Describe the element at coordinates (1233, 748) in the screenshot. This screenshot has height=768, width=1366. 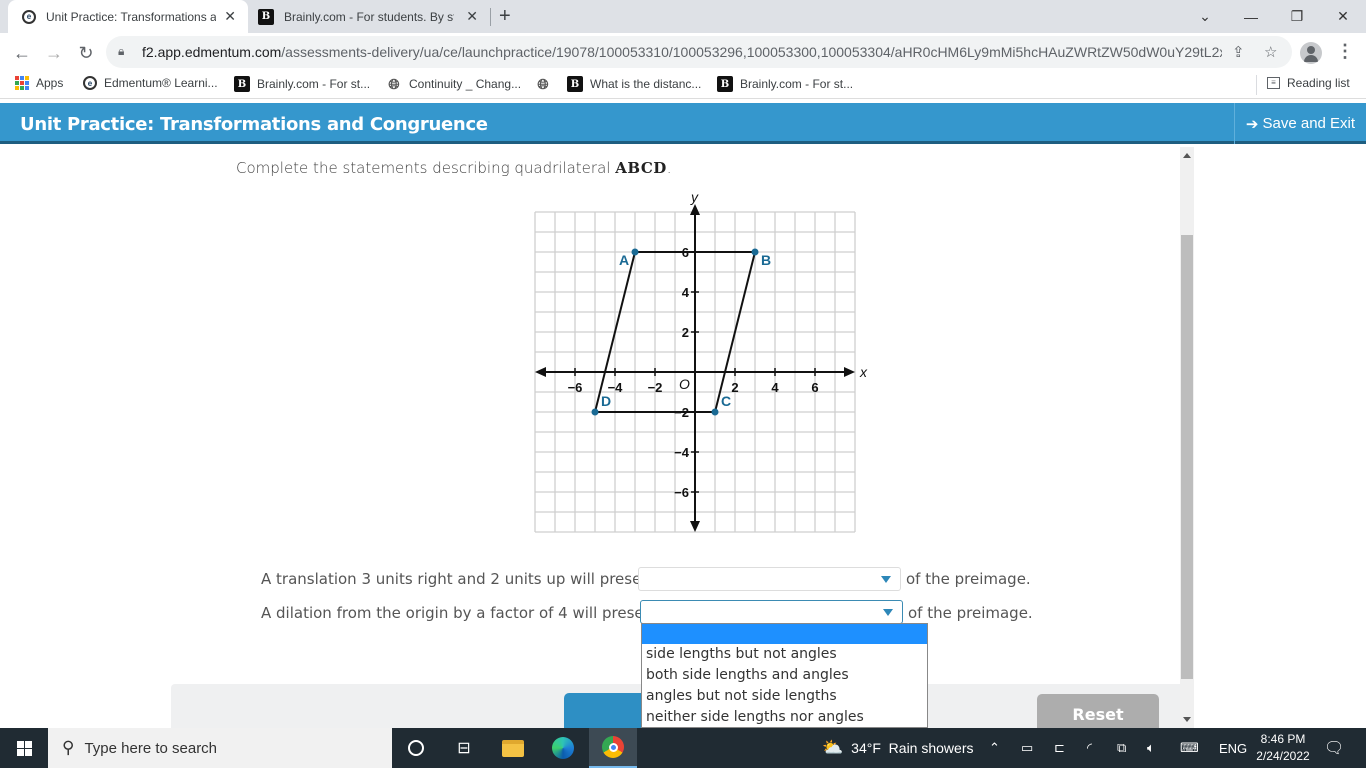
I see `language-indicator: ENG` at that location.